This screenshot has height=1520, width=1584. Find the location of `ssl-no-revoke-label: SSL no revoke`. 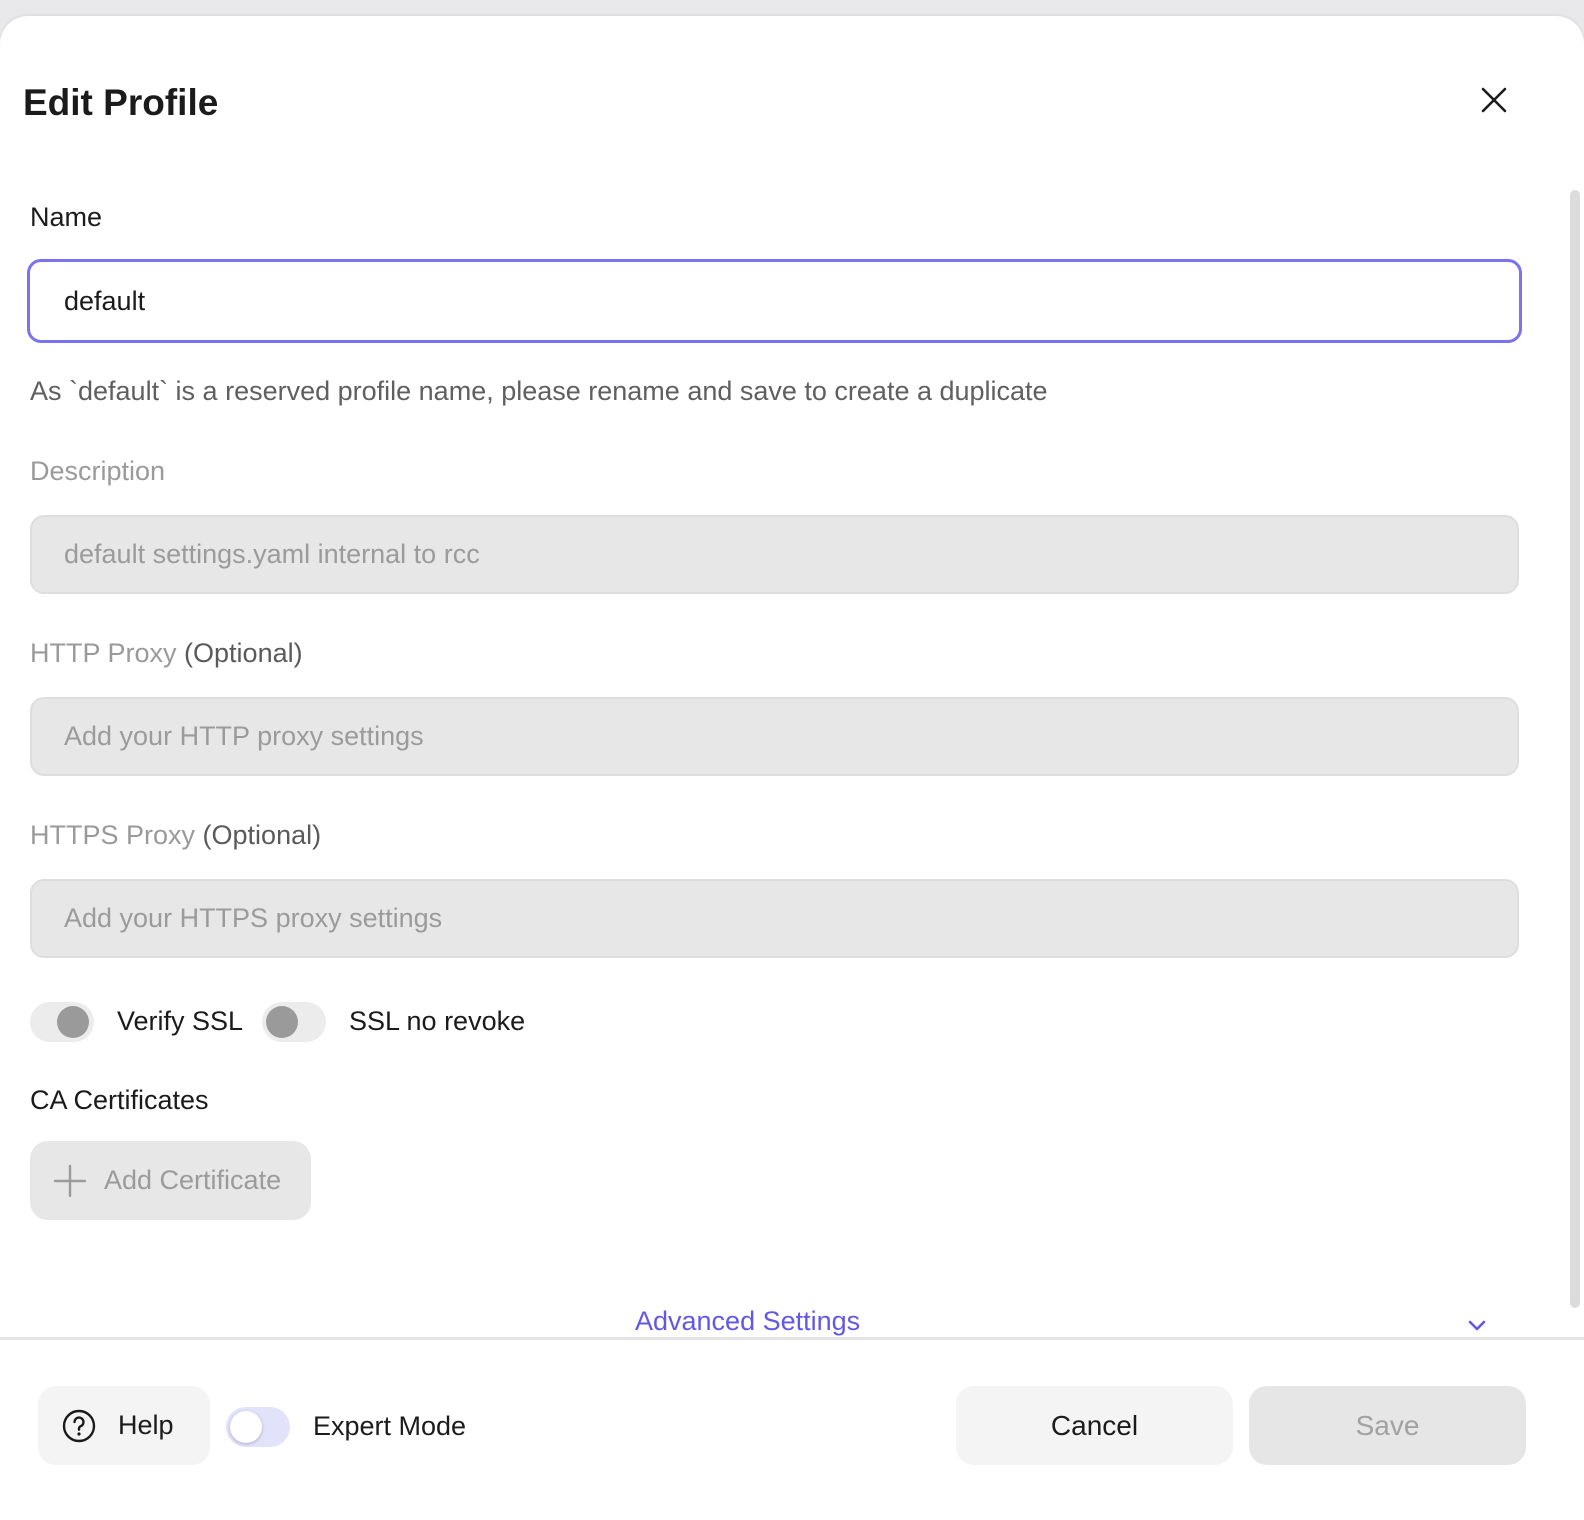

ssl-no-revoke-label: SSL no revoke is located at coordinates (437, 1021).